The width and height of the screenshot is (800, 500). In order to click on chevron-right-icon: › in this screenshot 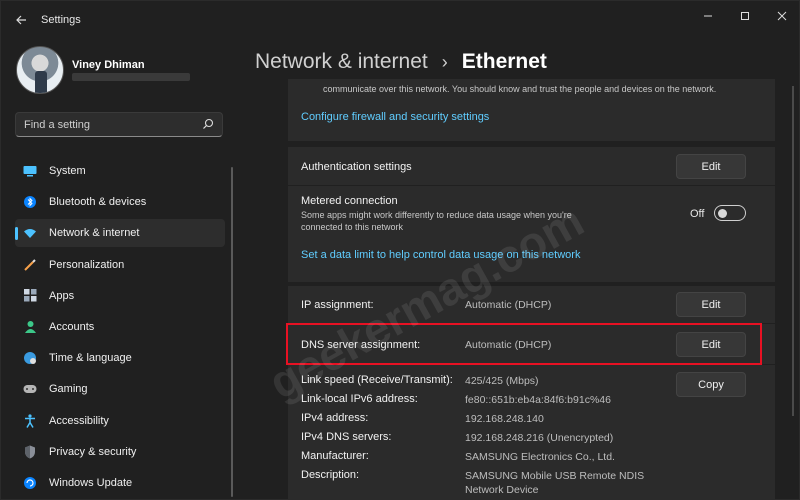, I will do `click(444, 61)`.